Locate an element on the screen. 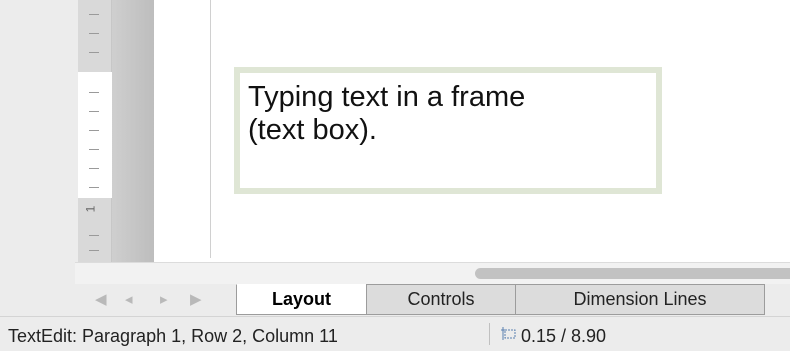 The width and height of the screenshot is (790, 351). tab-controls: Controls is located at coordinates (441, 299).